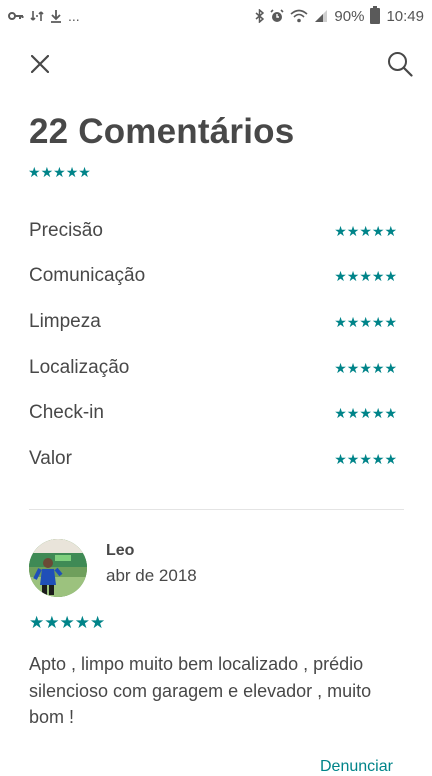  What do you see at coordinates (405, 16) in the screenshot?
I see `status-time: 10:49` at bounding box center [405, 16].